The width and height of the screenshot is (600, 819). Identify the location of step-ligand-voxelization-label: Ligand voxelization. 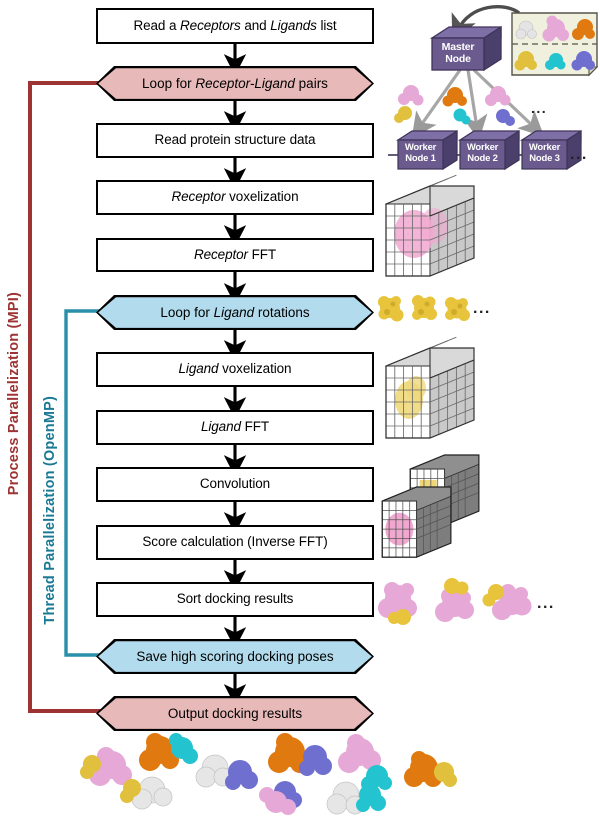
(235, 369).